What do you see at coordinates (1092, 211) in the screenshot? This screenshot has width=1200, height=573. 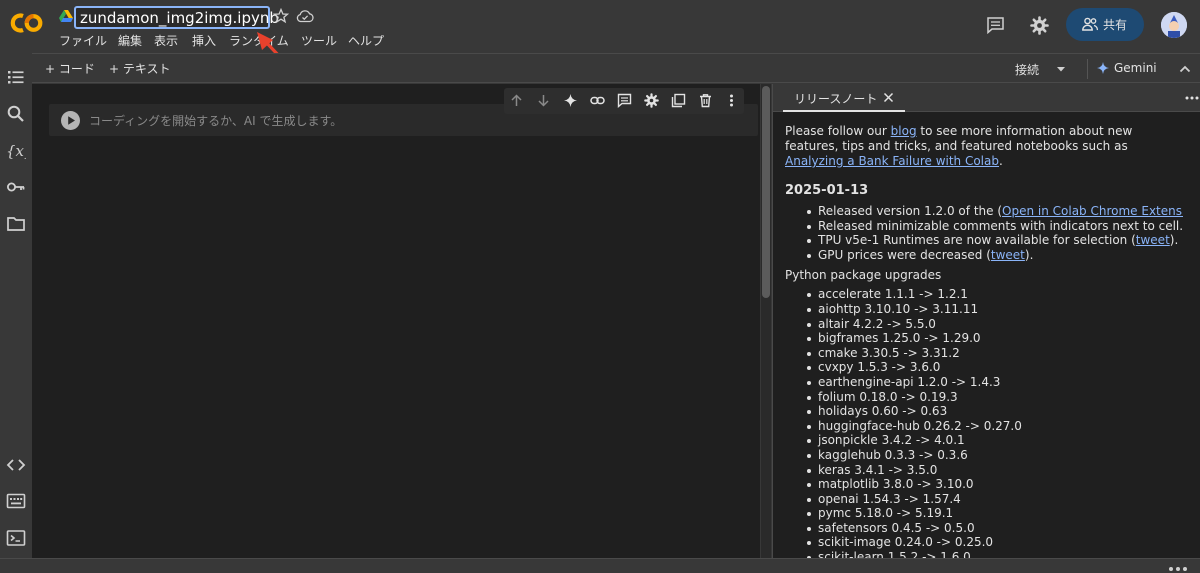 I see `chrome-extension-link: Open in Colab Chrome Extension` at bounding box center [1092, 211].